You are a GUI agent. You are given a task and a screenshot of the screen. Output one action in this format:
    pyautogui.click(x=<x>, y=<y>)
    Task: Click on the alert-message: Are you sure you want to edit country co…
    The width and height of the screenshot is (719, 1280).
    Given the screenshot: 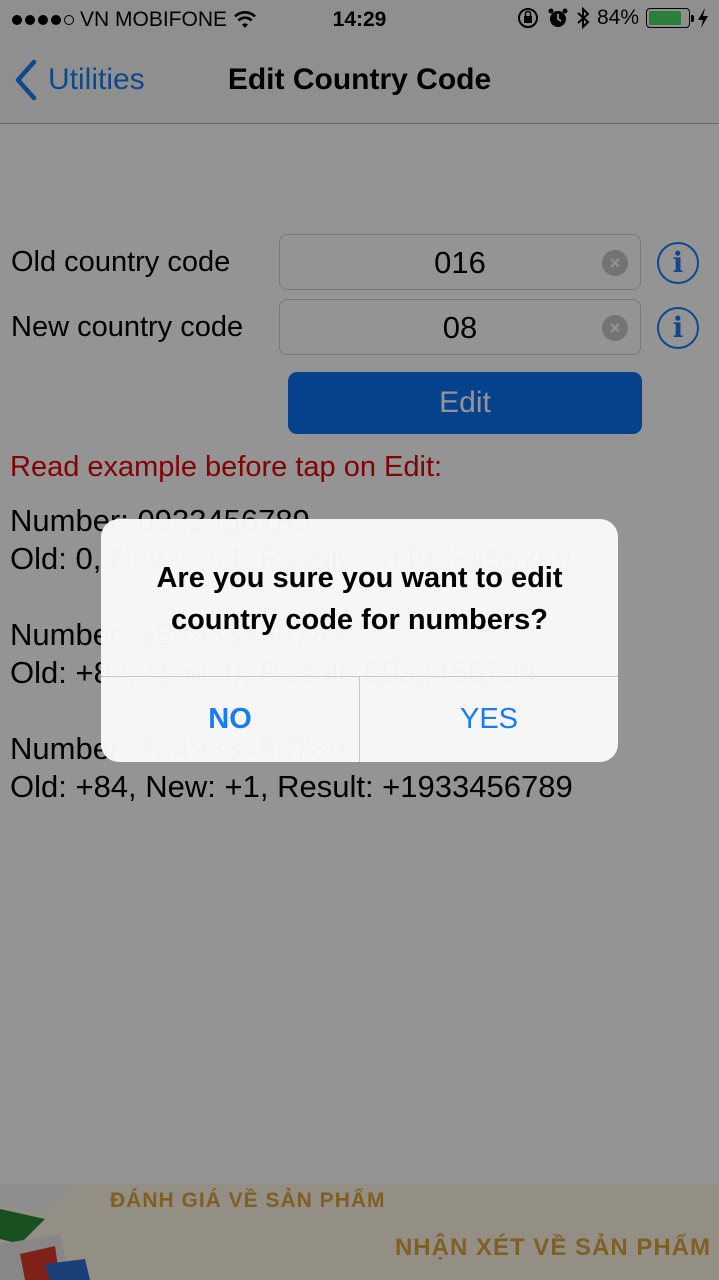 What is the action you would take?
    pyautogui.click(x=359, y=599)
    